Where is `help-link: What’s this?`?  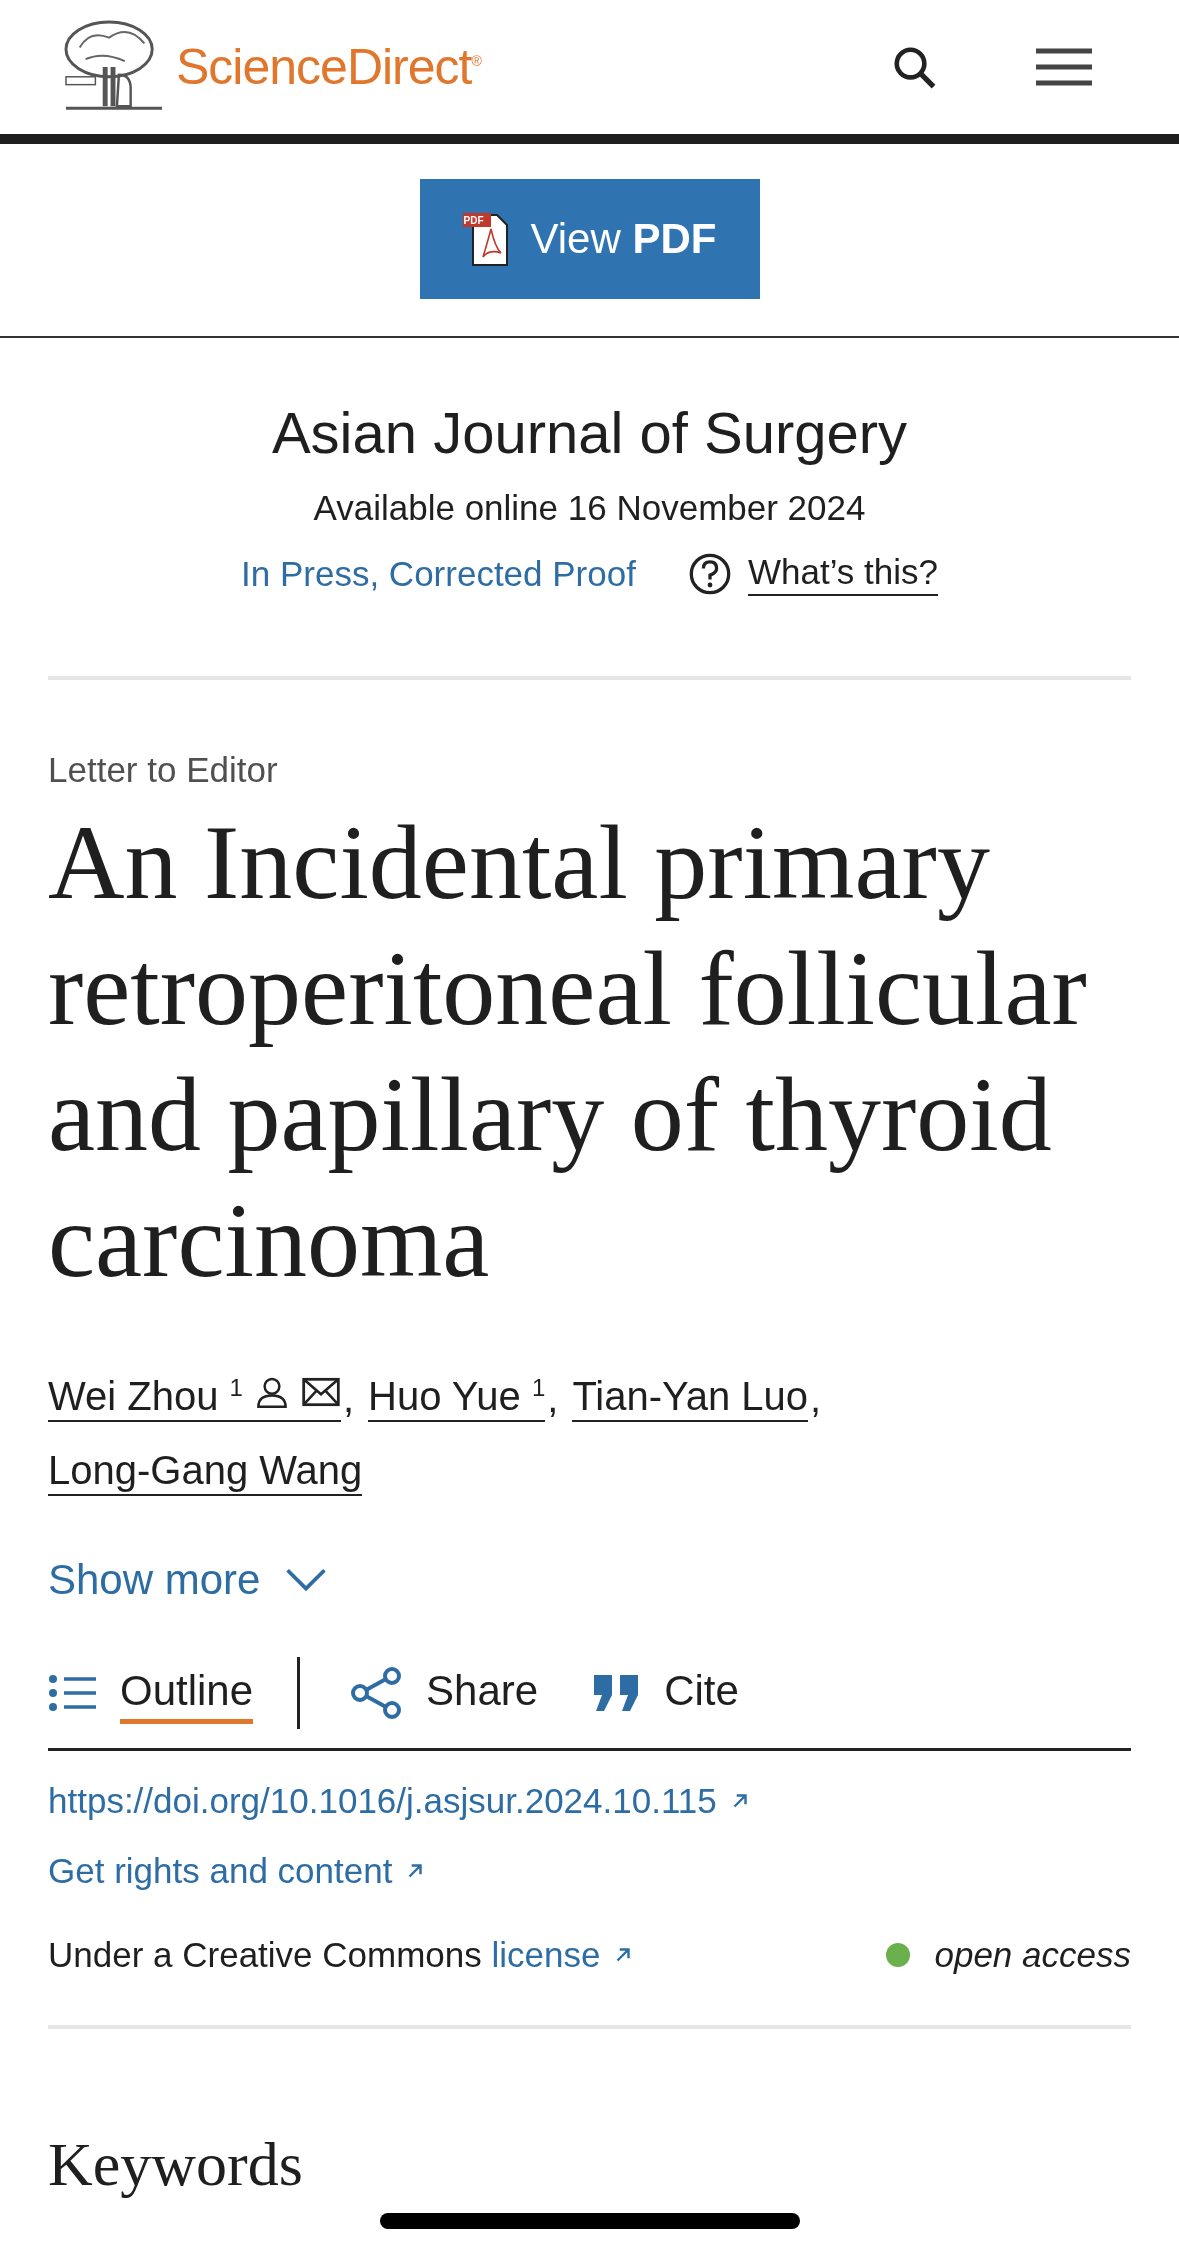 help-link: What’s this? is located at coordinates (842, 574).